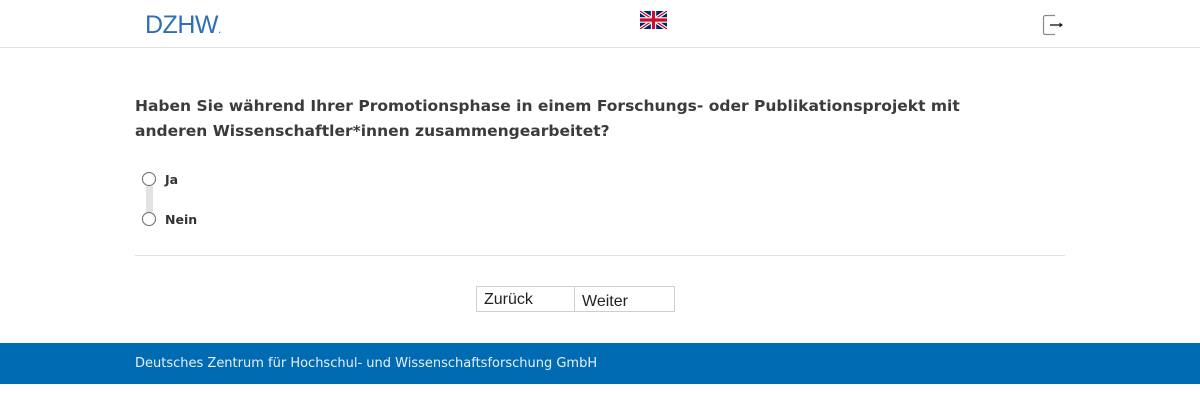  What do you see at coordinates (1053, 25) in the screenshot?
I see `logout-icon` at bounding box center [1053, 25].